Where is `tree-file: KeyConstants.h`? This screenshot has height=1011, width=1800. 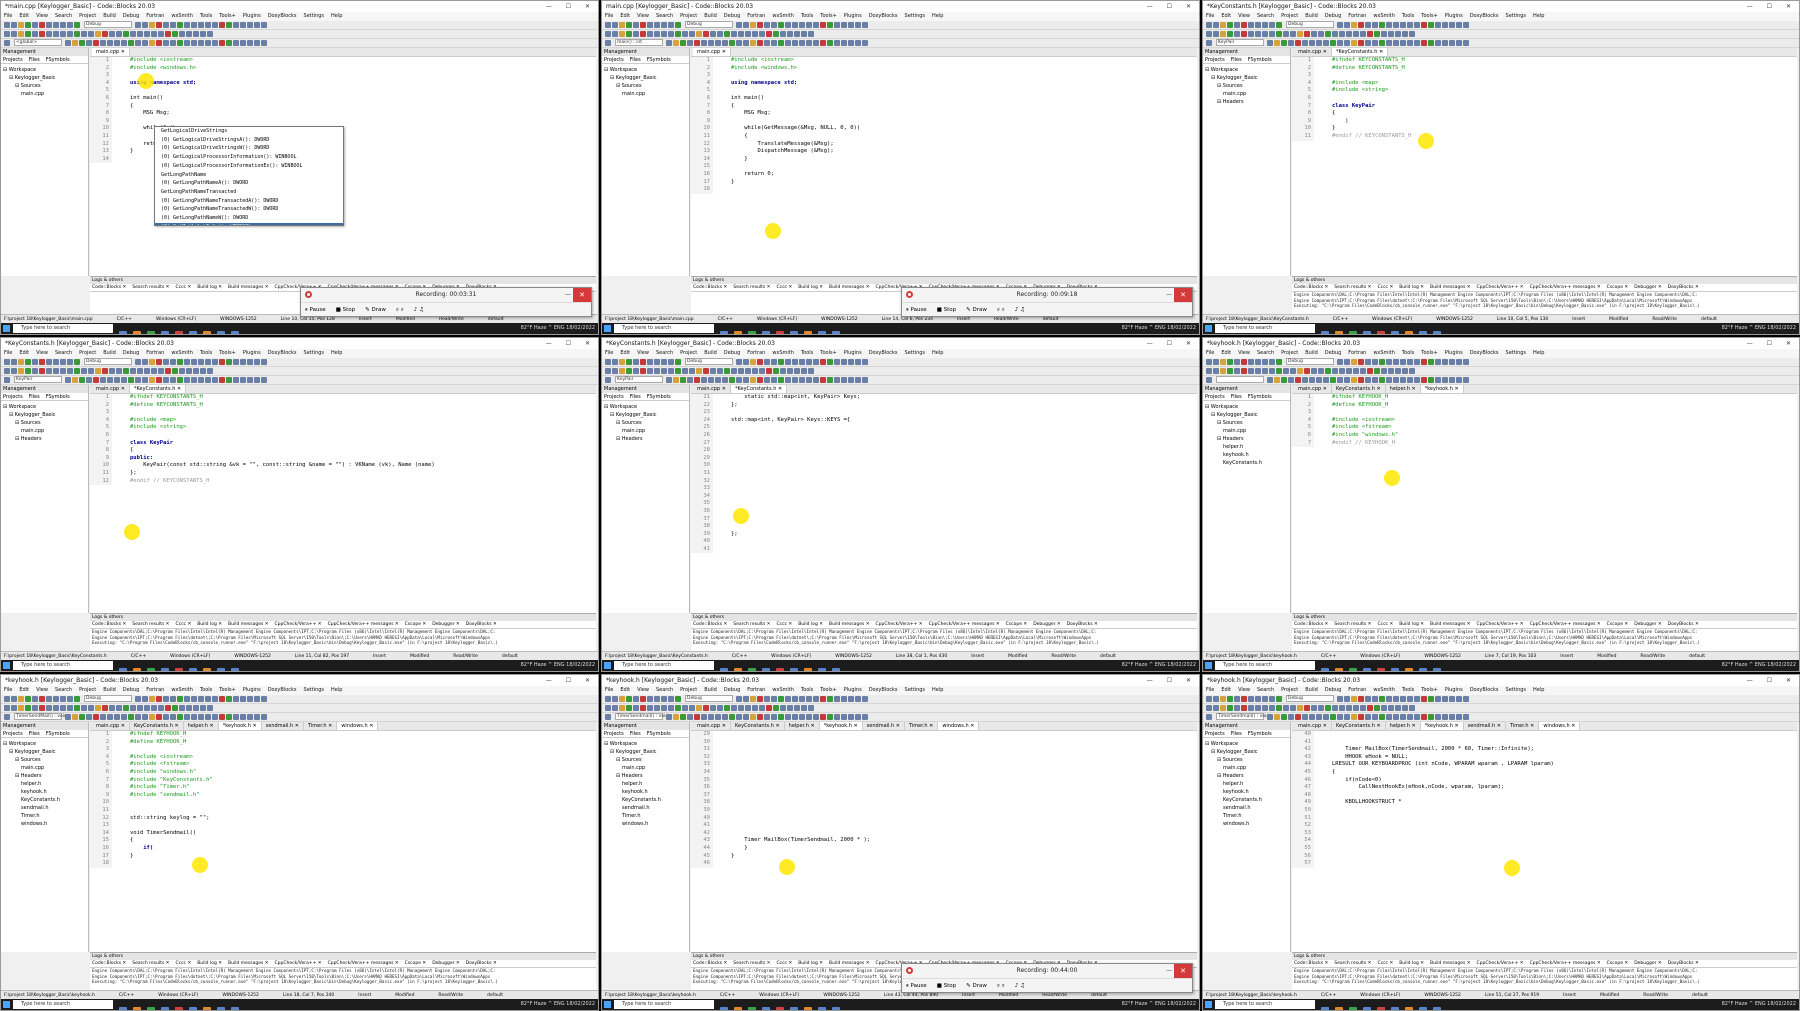
tree-file: KeyConstants.h is located at coordinates (44, 800).